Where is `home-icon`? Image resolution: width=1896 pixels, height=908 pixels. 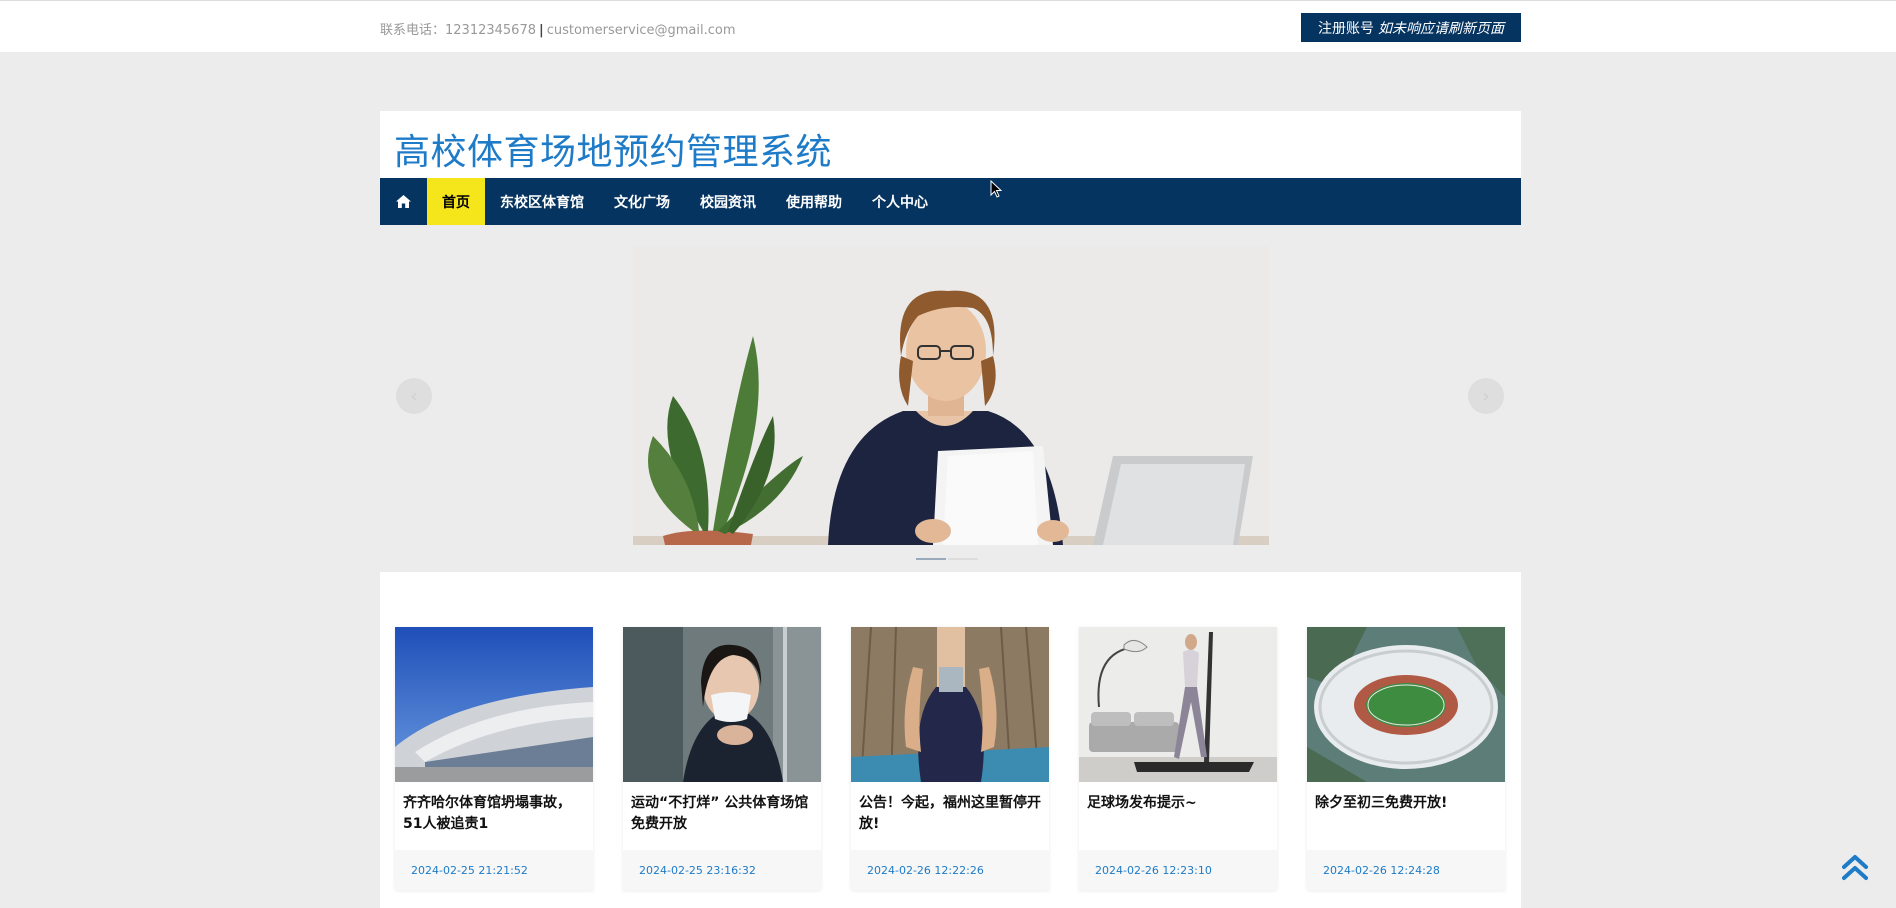
home-icon is located at coordinates (403, 201).